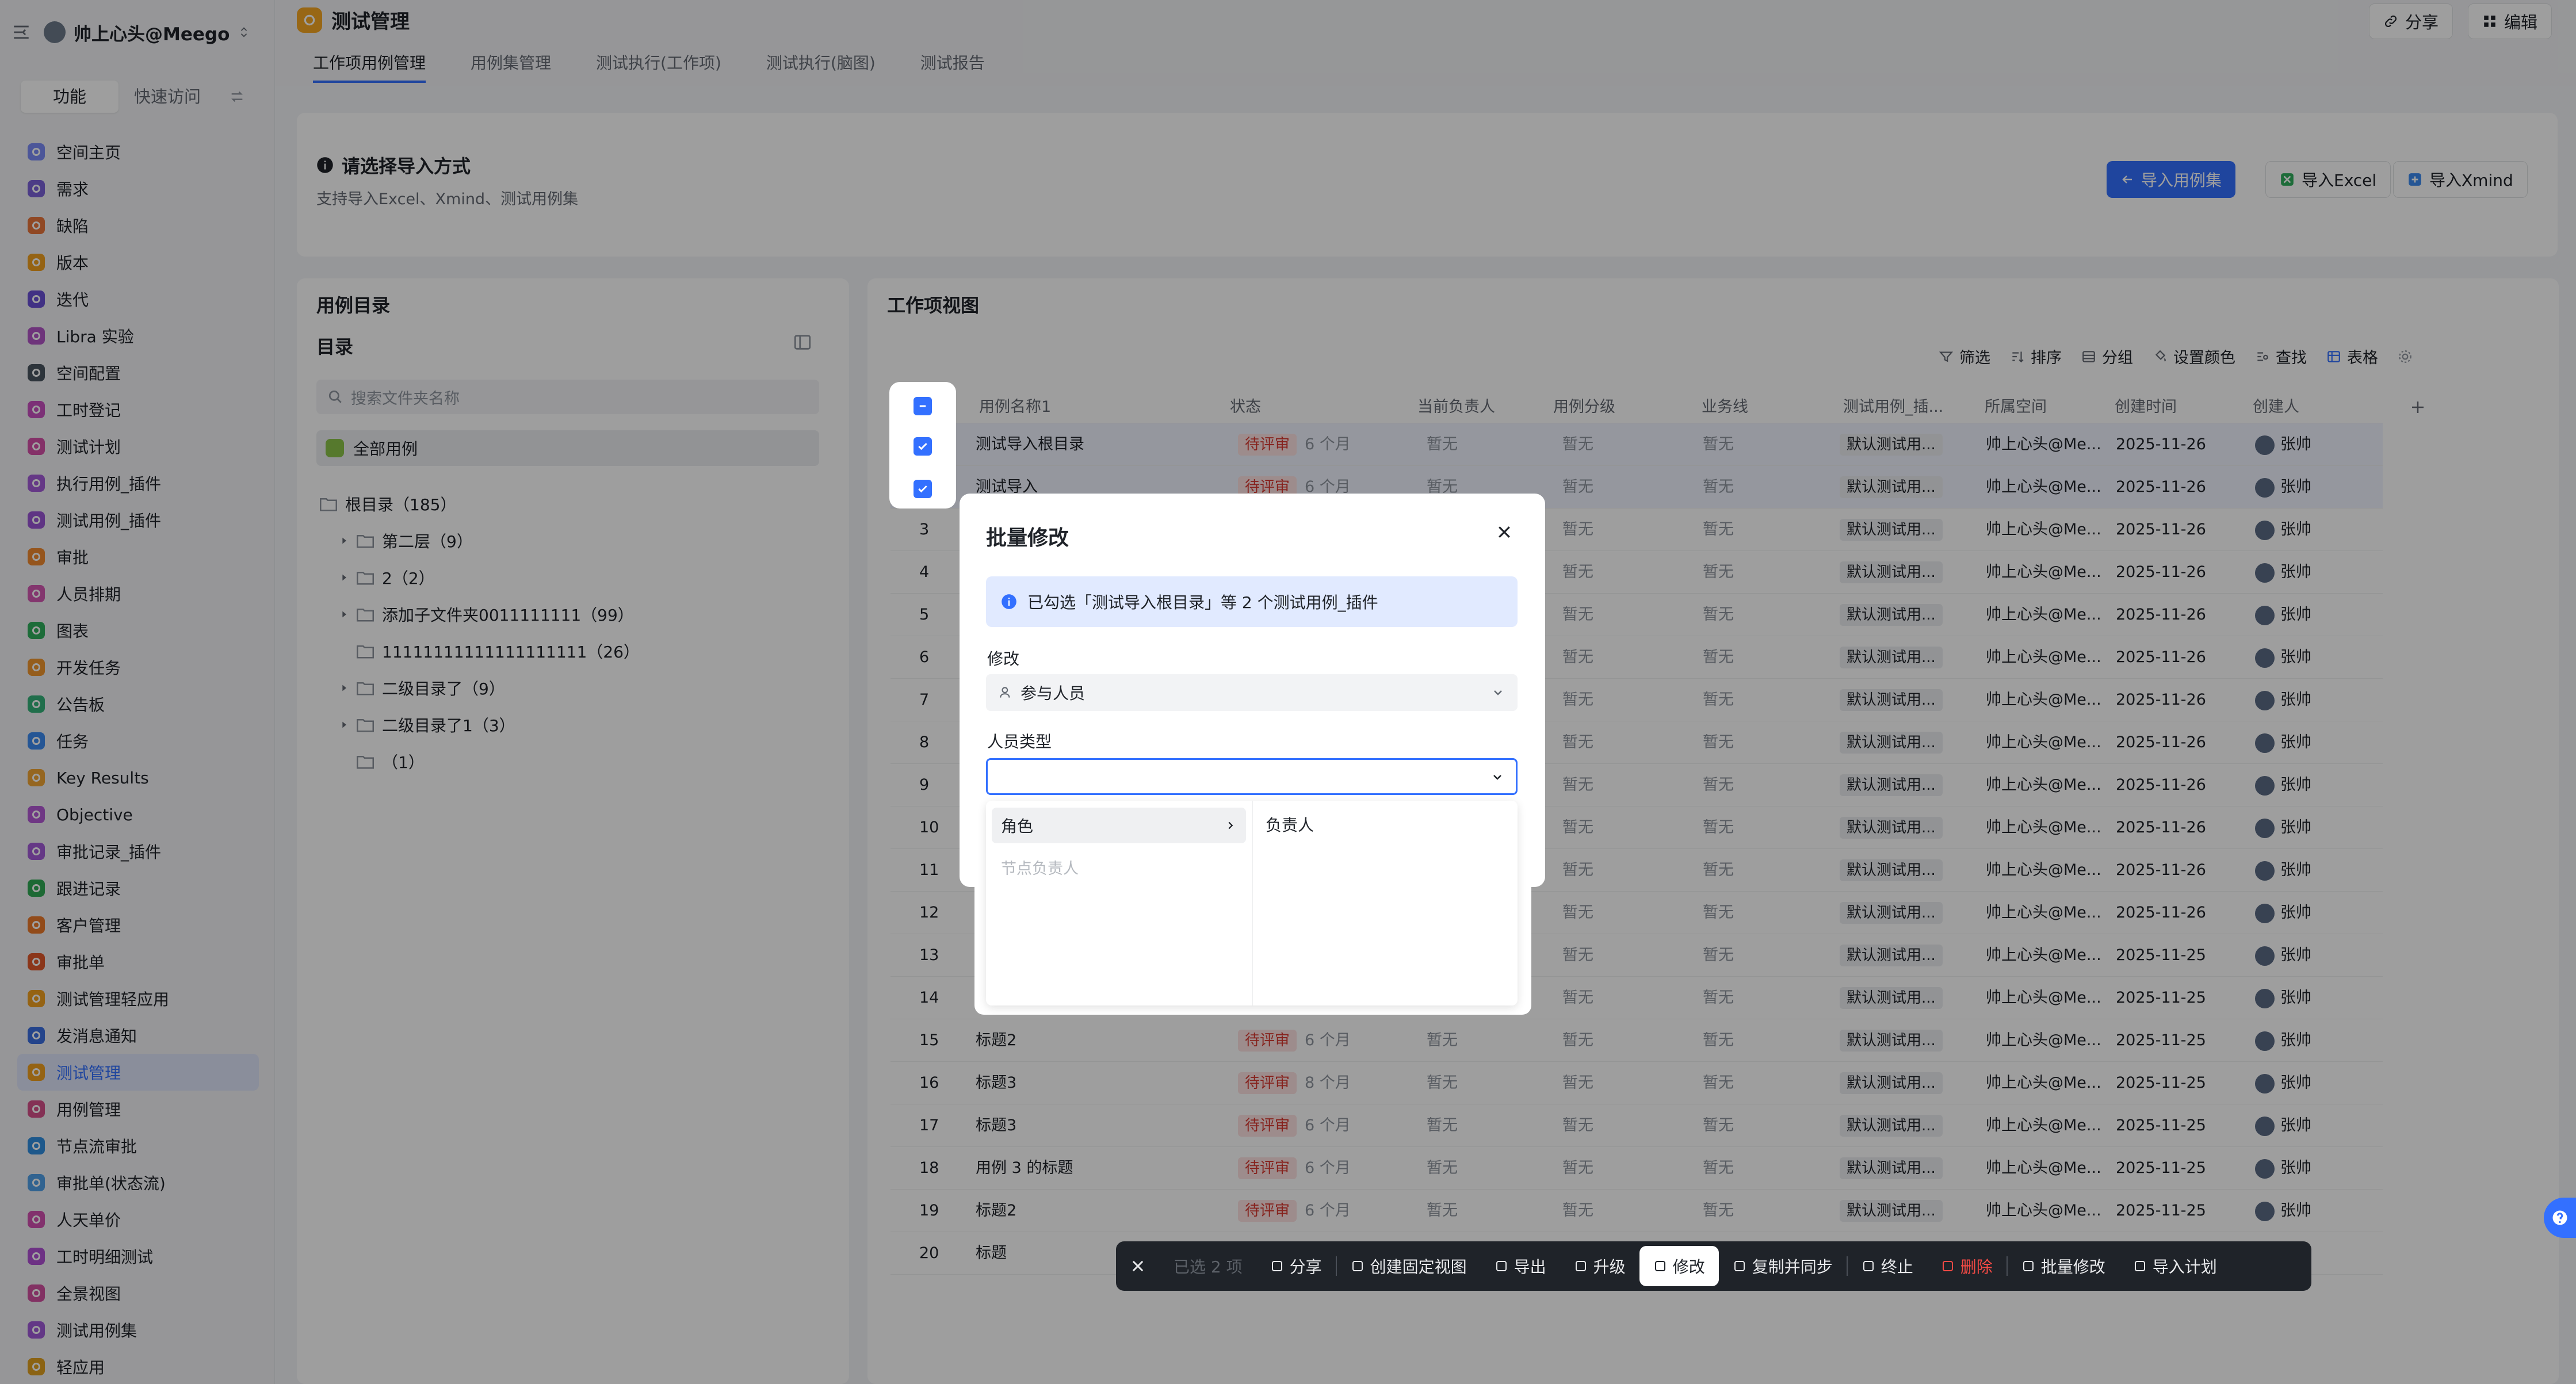 Image resolution: width=2576 pixels, height=1384 pixels. I want to click on action-batch-edit: 批量修改, so click(2063, 1266).